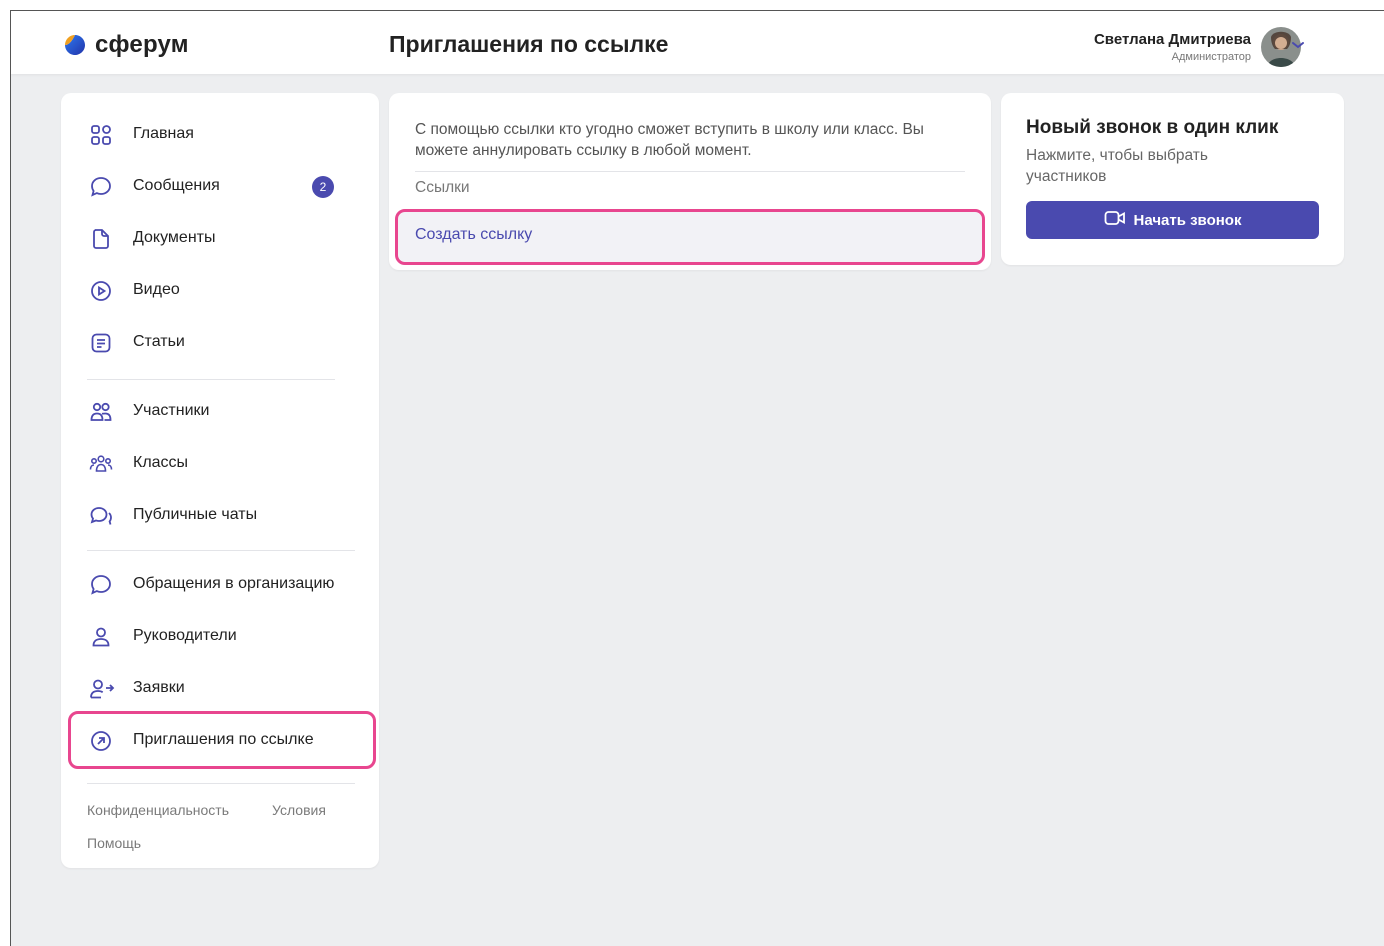 This screenshot has height=946, width=1384. I want to click on grid-icon, so click(101, 135).